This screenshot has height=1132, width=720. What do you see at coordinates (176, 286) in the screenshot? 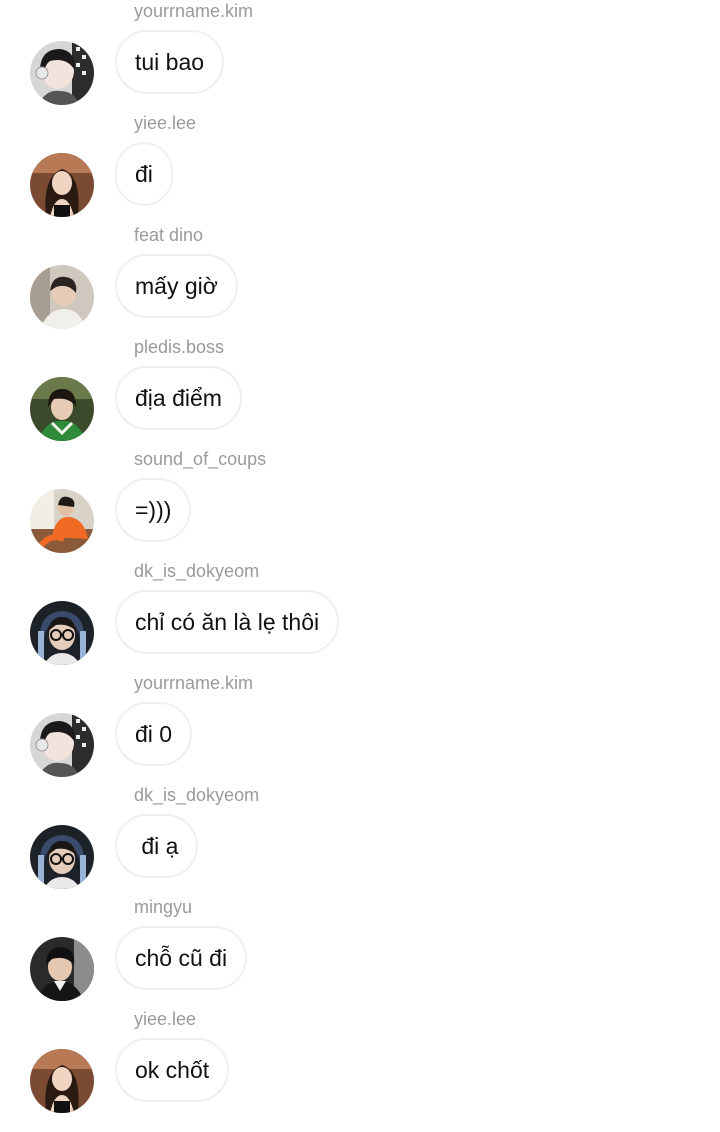
I see `message-bubble: mấy giờ` at bounding box center [176, 286].